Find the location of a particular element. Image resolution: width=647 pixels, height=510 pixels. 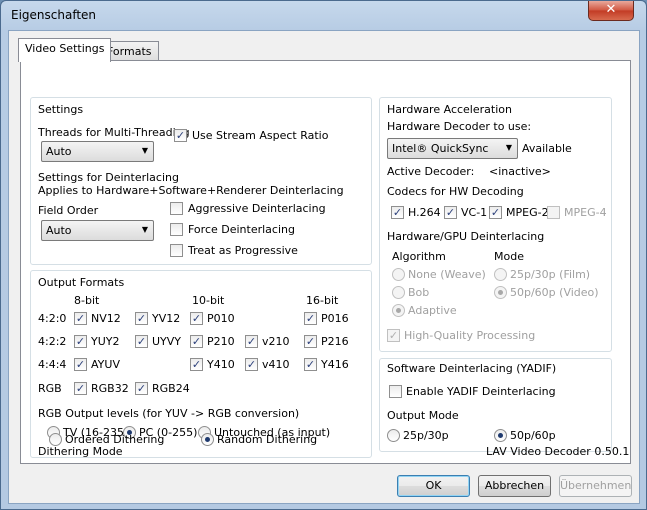

p210-checkbox: ✓ is located at coordinates (196, 341).